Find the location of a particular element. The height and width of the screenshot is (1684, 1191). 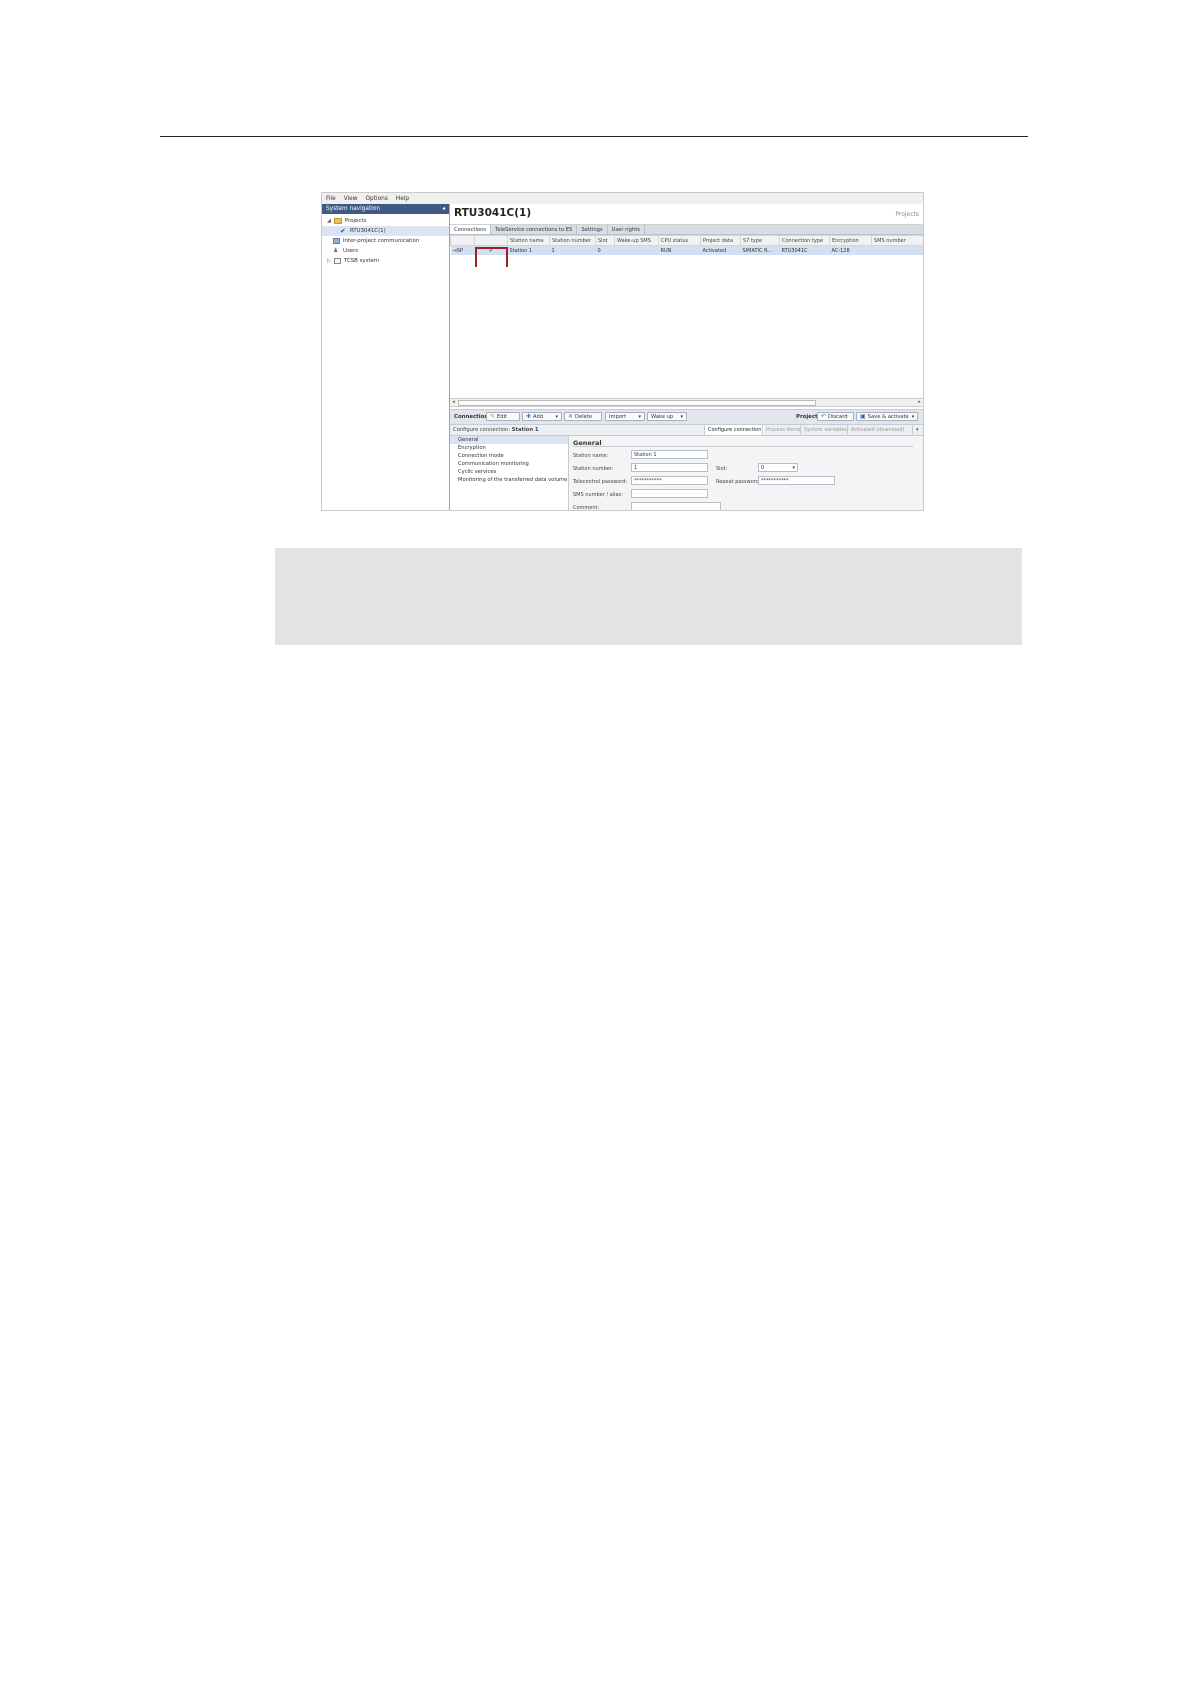

edit-label: Edit is located at coordinates (502, 416).